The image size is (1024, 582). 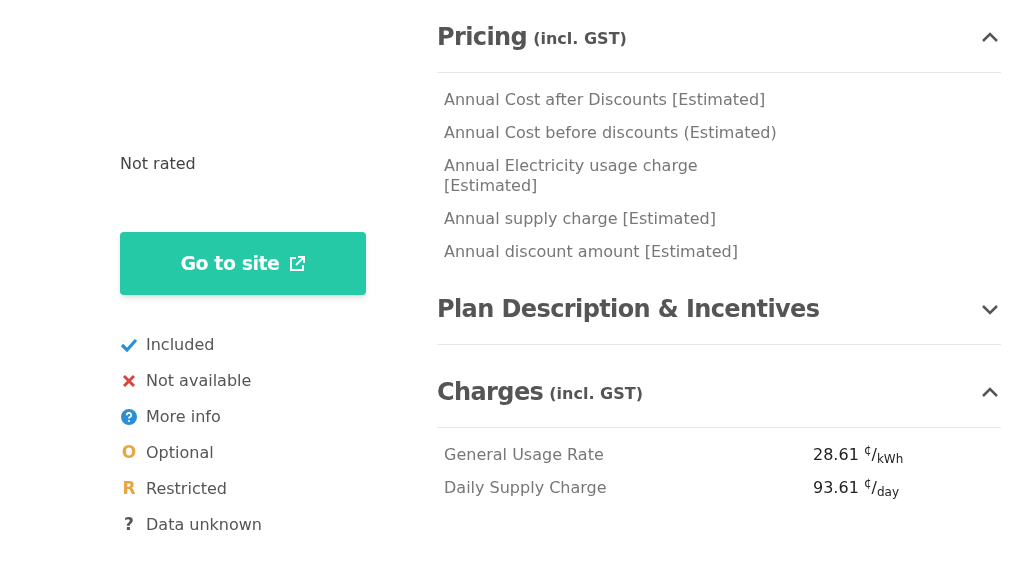 What do you see at coordinates (186, 489) in the screenshot?
I see `legend-label: Restricted` at bounding box center [186, 489].